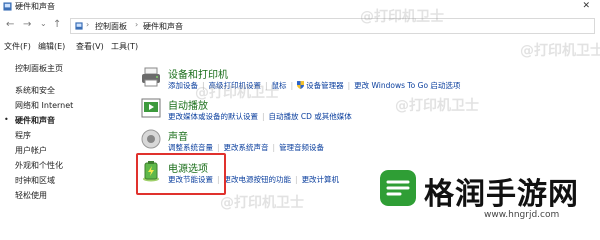 This screenshot has width=600, height=240. I want to click on sidebar-item-programs: 程序, so click(23, 135).